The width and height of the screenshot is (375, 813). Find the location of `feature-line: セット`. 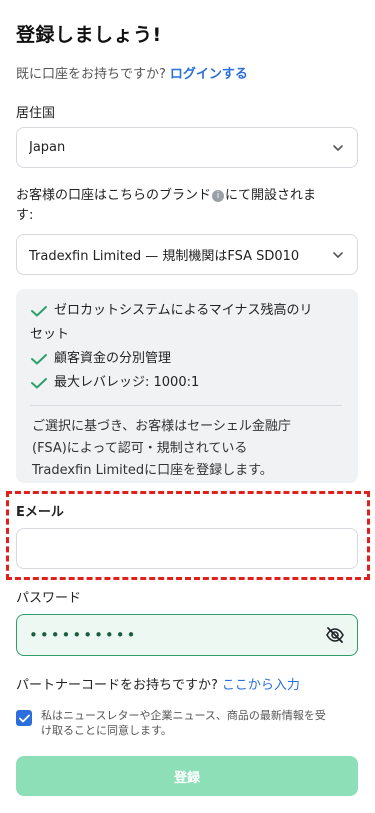

feature-line: セット is located at coordinates (50, 334).